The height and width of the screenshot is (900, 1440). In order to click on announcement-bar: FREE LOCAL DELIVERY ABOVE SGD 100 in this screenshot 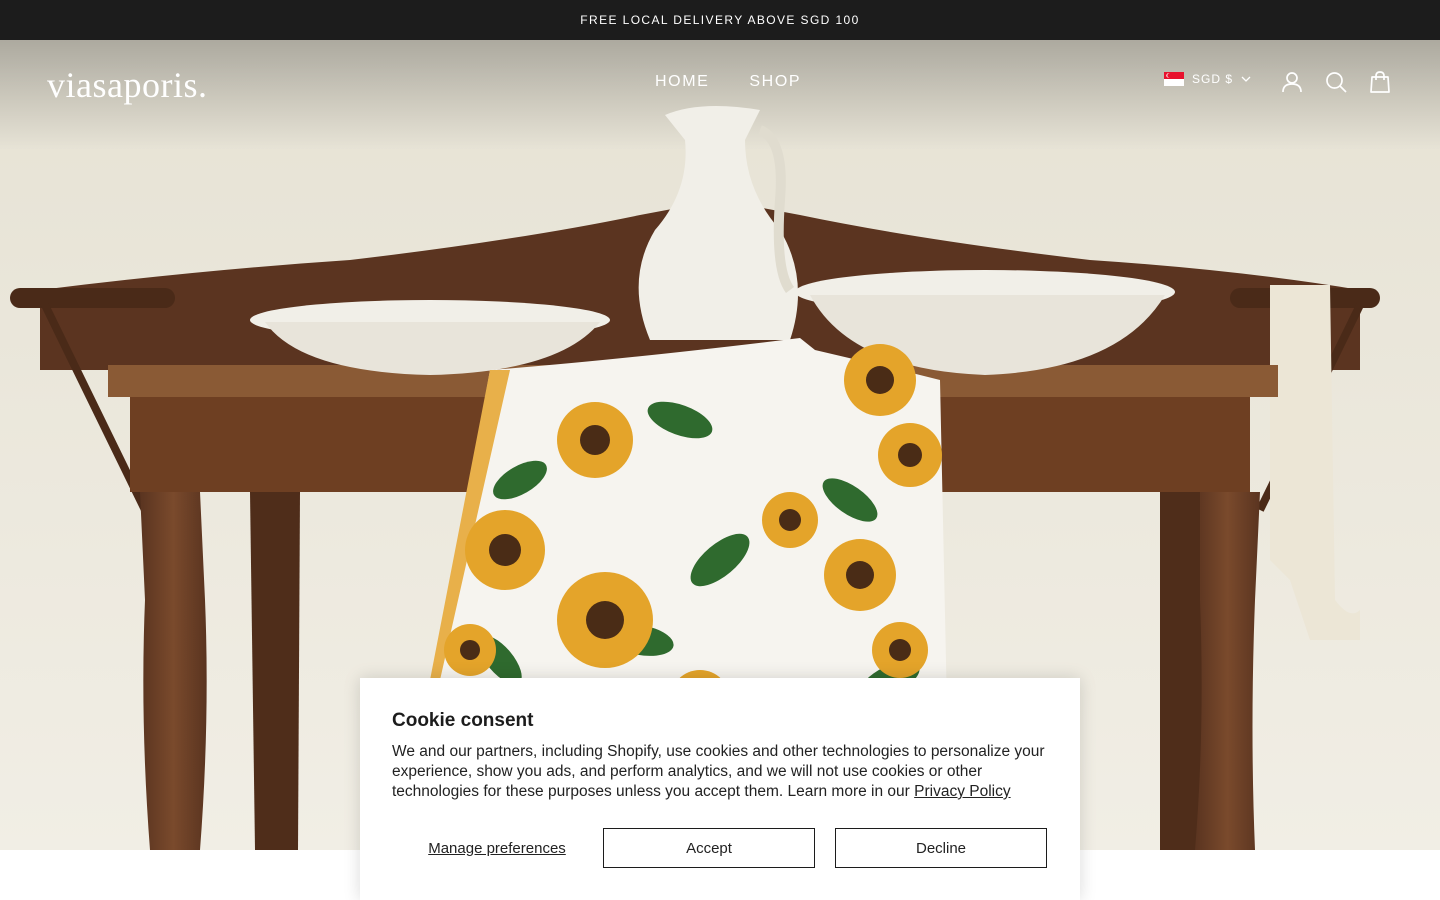, I will do `click(720, 20)`.